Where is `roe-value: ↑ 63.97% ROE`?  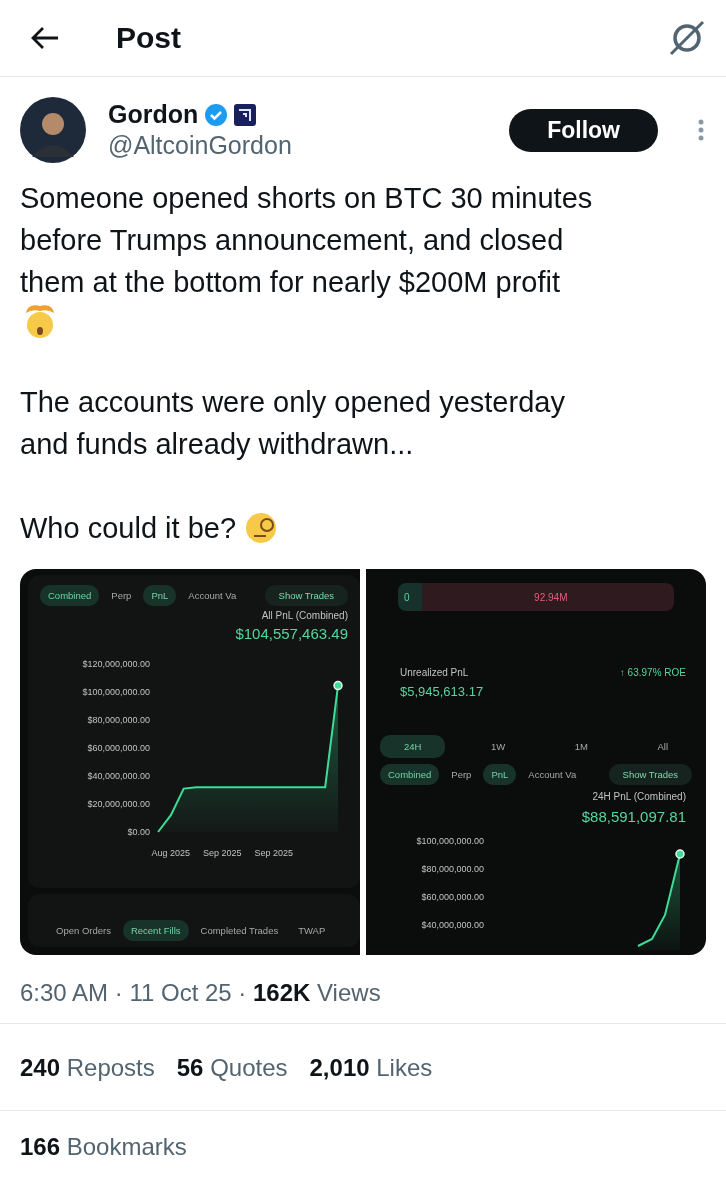 roe-value: ↑ 63.97% ROE is located at coordinates (652, 672).